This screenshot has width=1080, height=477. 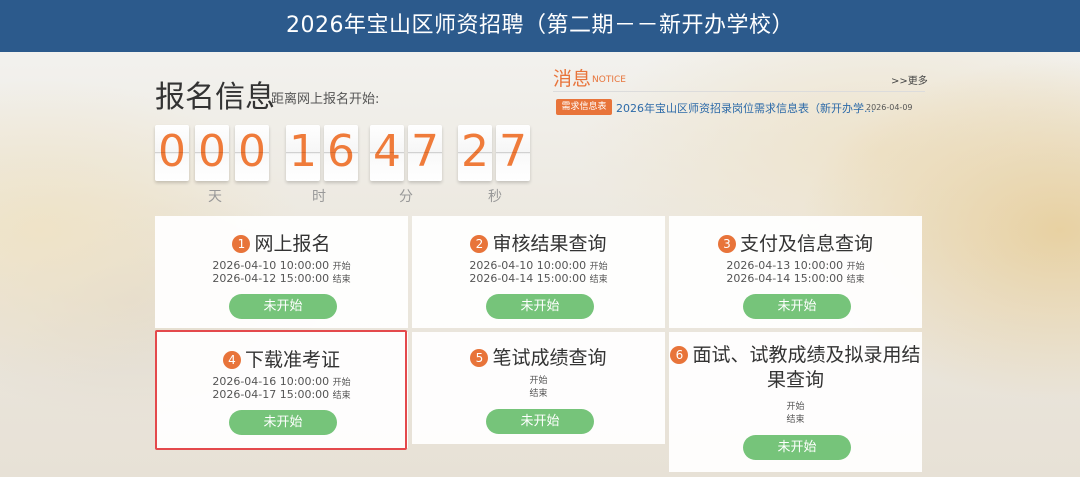 I want to click on step-title-text: 审核结果查询, so click(x=549, y=244).